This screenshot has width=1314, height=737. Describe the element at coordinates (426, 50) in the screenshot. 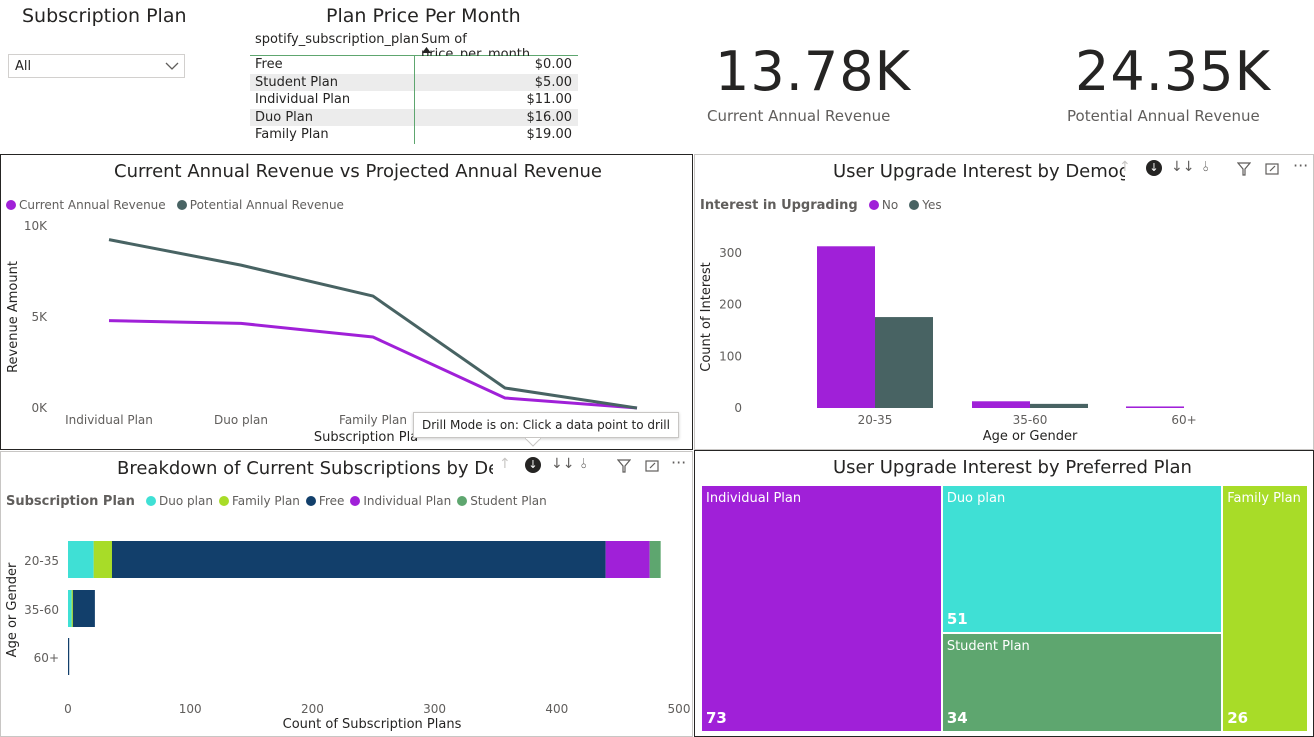

I see `sort-arrow-icon` at that location.